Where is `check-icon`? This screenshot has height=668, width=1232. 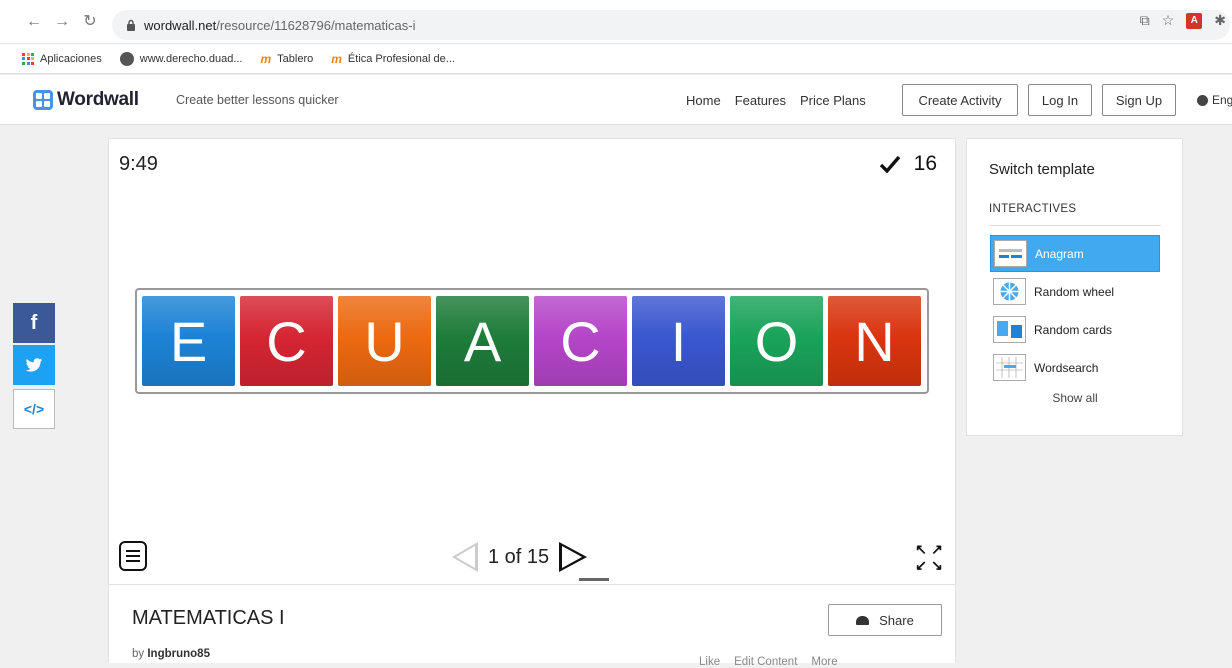 check-icon is located at coordinates (889, 164).